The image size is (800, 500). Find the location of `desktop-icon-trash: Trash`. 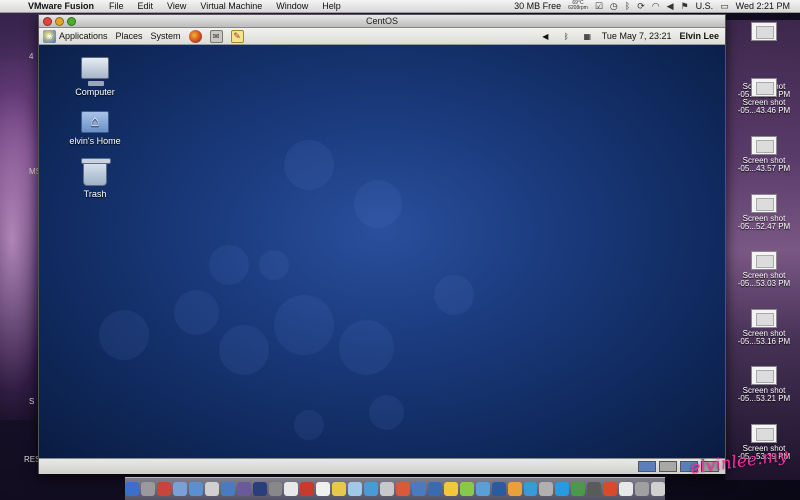

desktop-icon-trash: Trash is located at coordinates (95, 178).